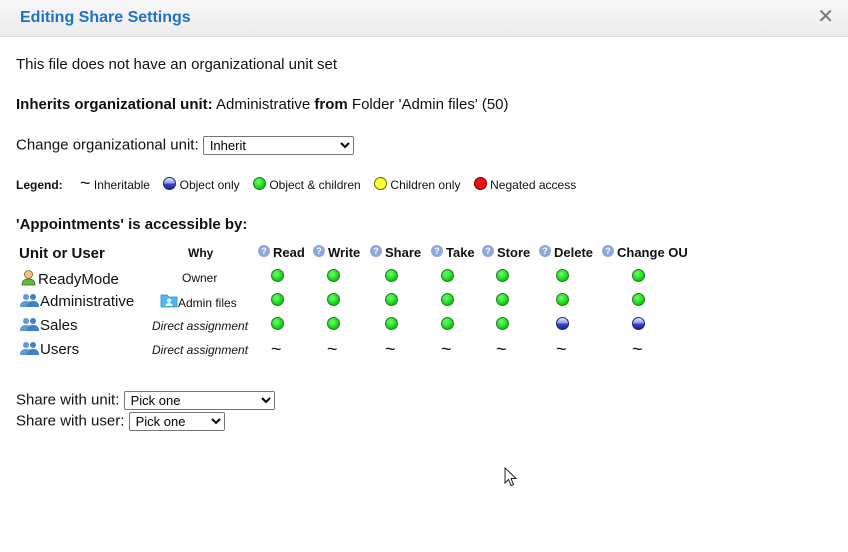 The width and height of the screenshot is (848, 552). I want to click on access-heading: 'Appointments' is accessible by:, so click(132, 224).